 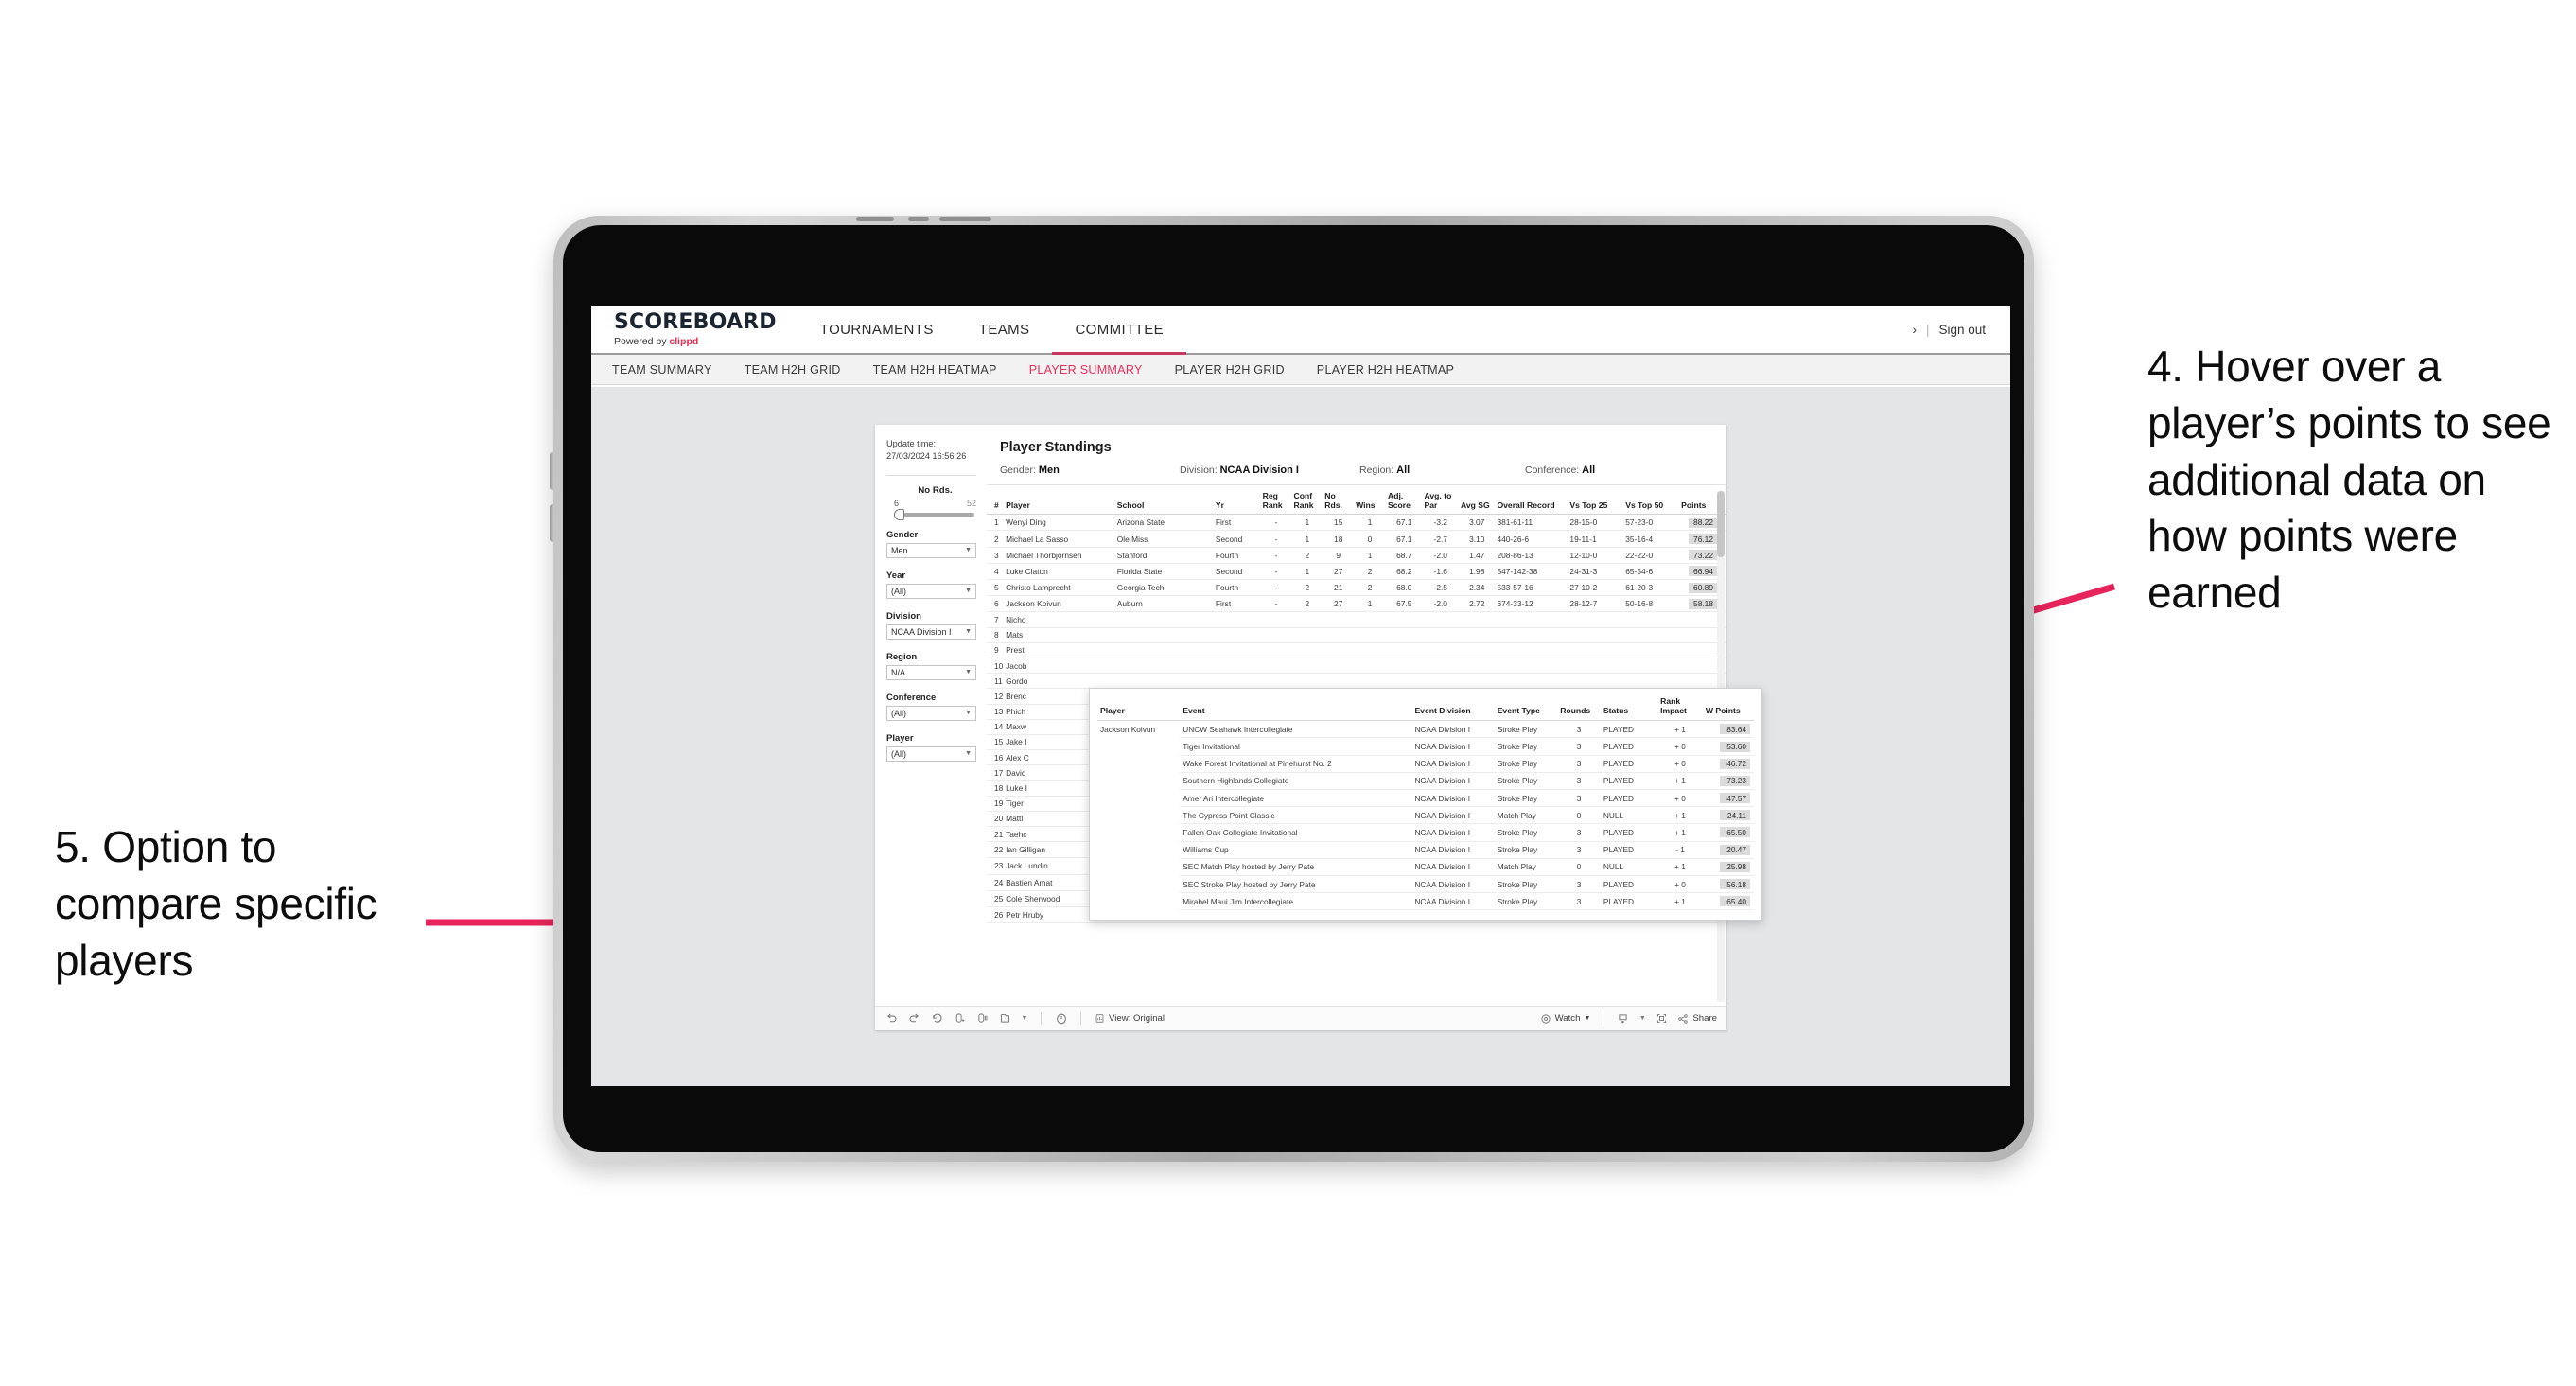 What do you see at coordinates (1703, 555) in the screenshot?
I see `points-pill: 73.22` at bounding box center [1703, 555].